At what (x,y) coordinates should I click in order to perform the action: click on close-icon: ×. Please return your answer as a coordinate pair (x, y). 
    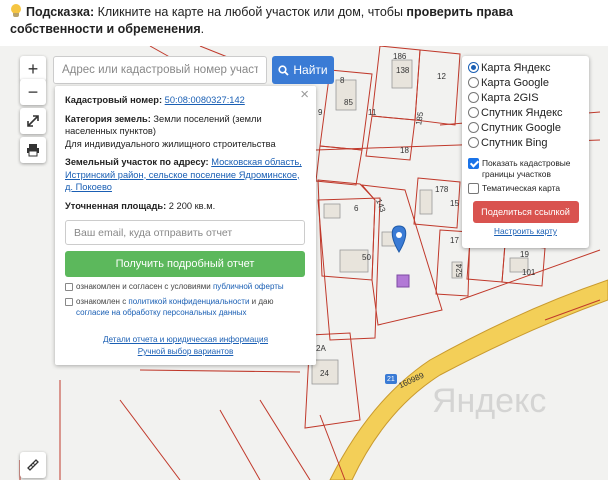
    Looking at the image, I should click on (304, 94).